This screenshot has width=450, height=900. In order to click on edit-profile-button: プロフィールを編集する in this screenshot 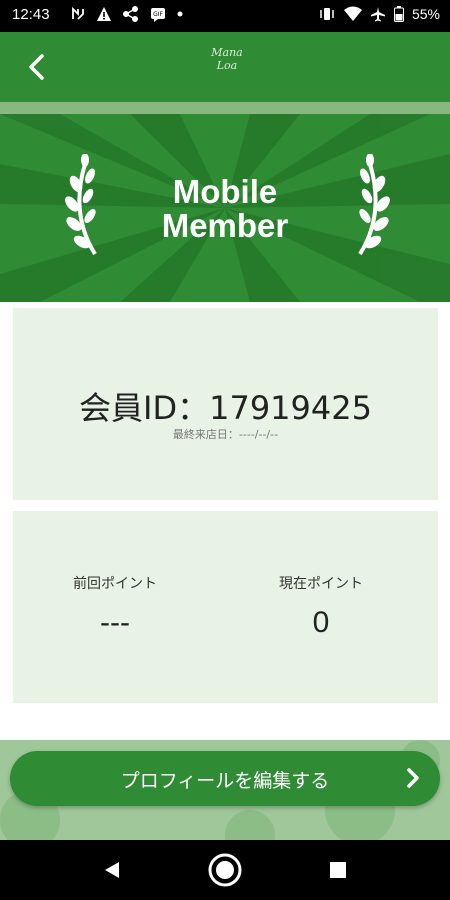, I will do `click(225, 778)`.